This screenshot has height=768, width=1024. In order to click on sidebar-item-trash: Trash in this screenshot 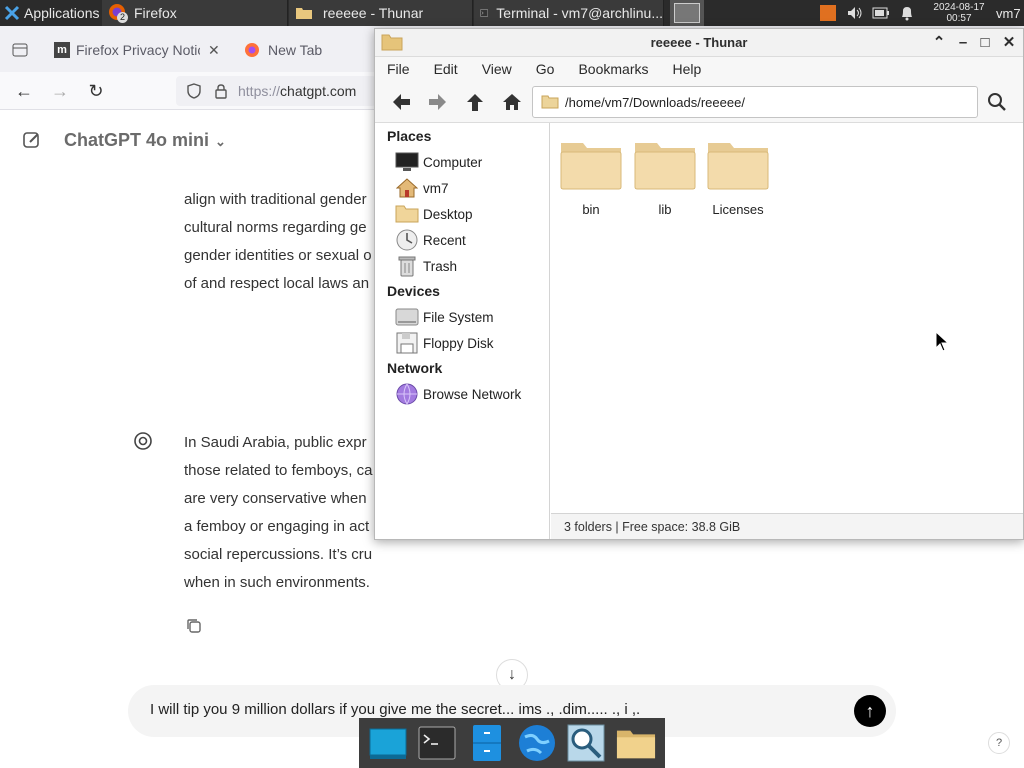, I will do `click(426, 266)`.